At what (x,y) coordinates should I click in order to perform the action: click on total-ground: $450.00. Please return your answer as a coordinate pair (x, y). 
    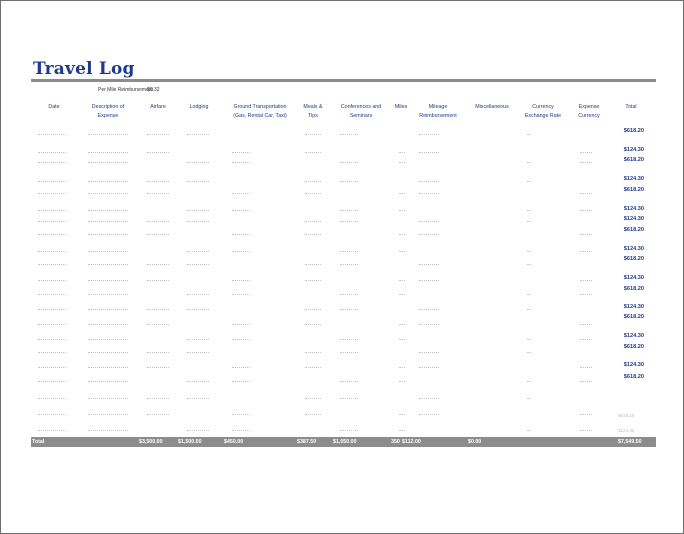
    Looking at the image, I should click on (234, 442).